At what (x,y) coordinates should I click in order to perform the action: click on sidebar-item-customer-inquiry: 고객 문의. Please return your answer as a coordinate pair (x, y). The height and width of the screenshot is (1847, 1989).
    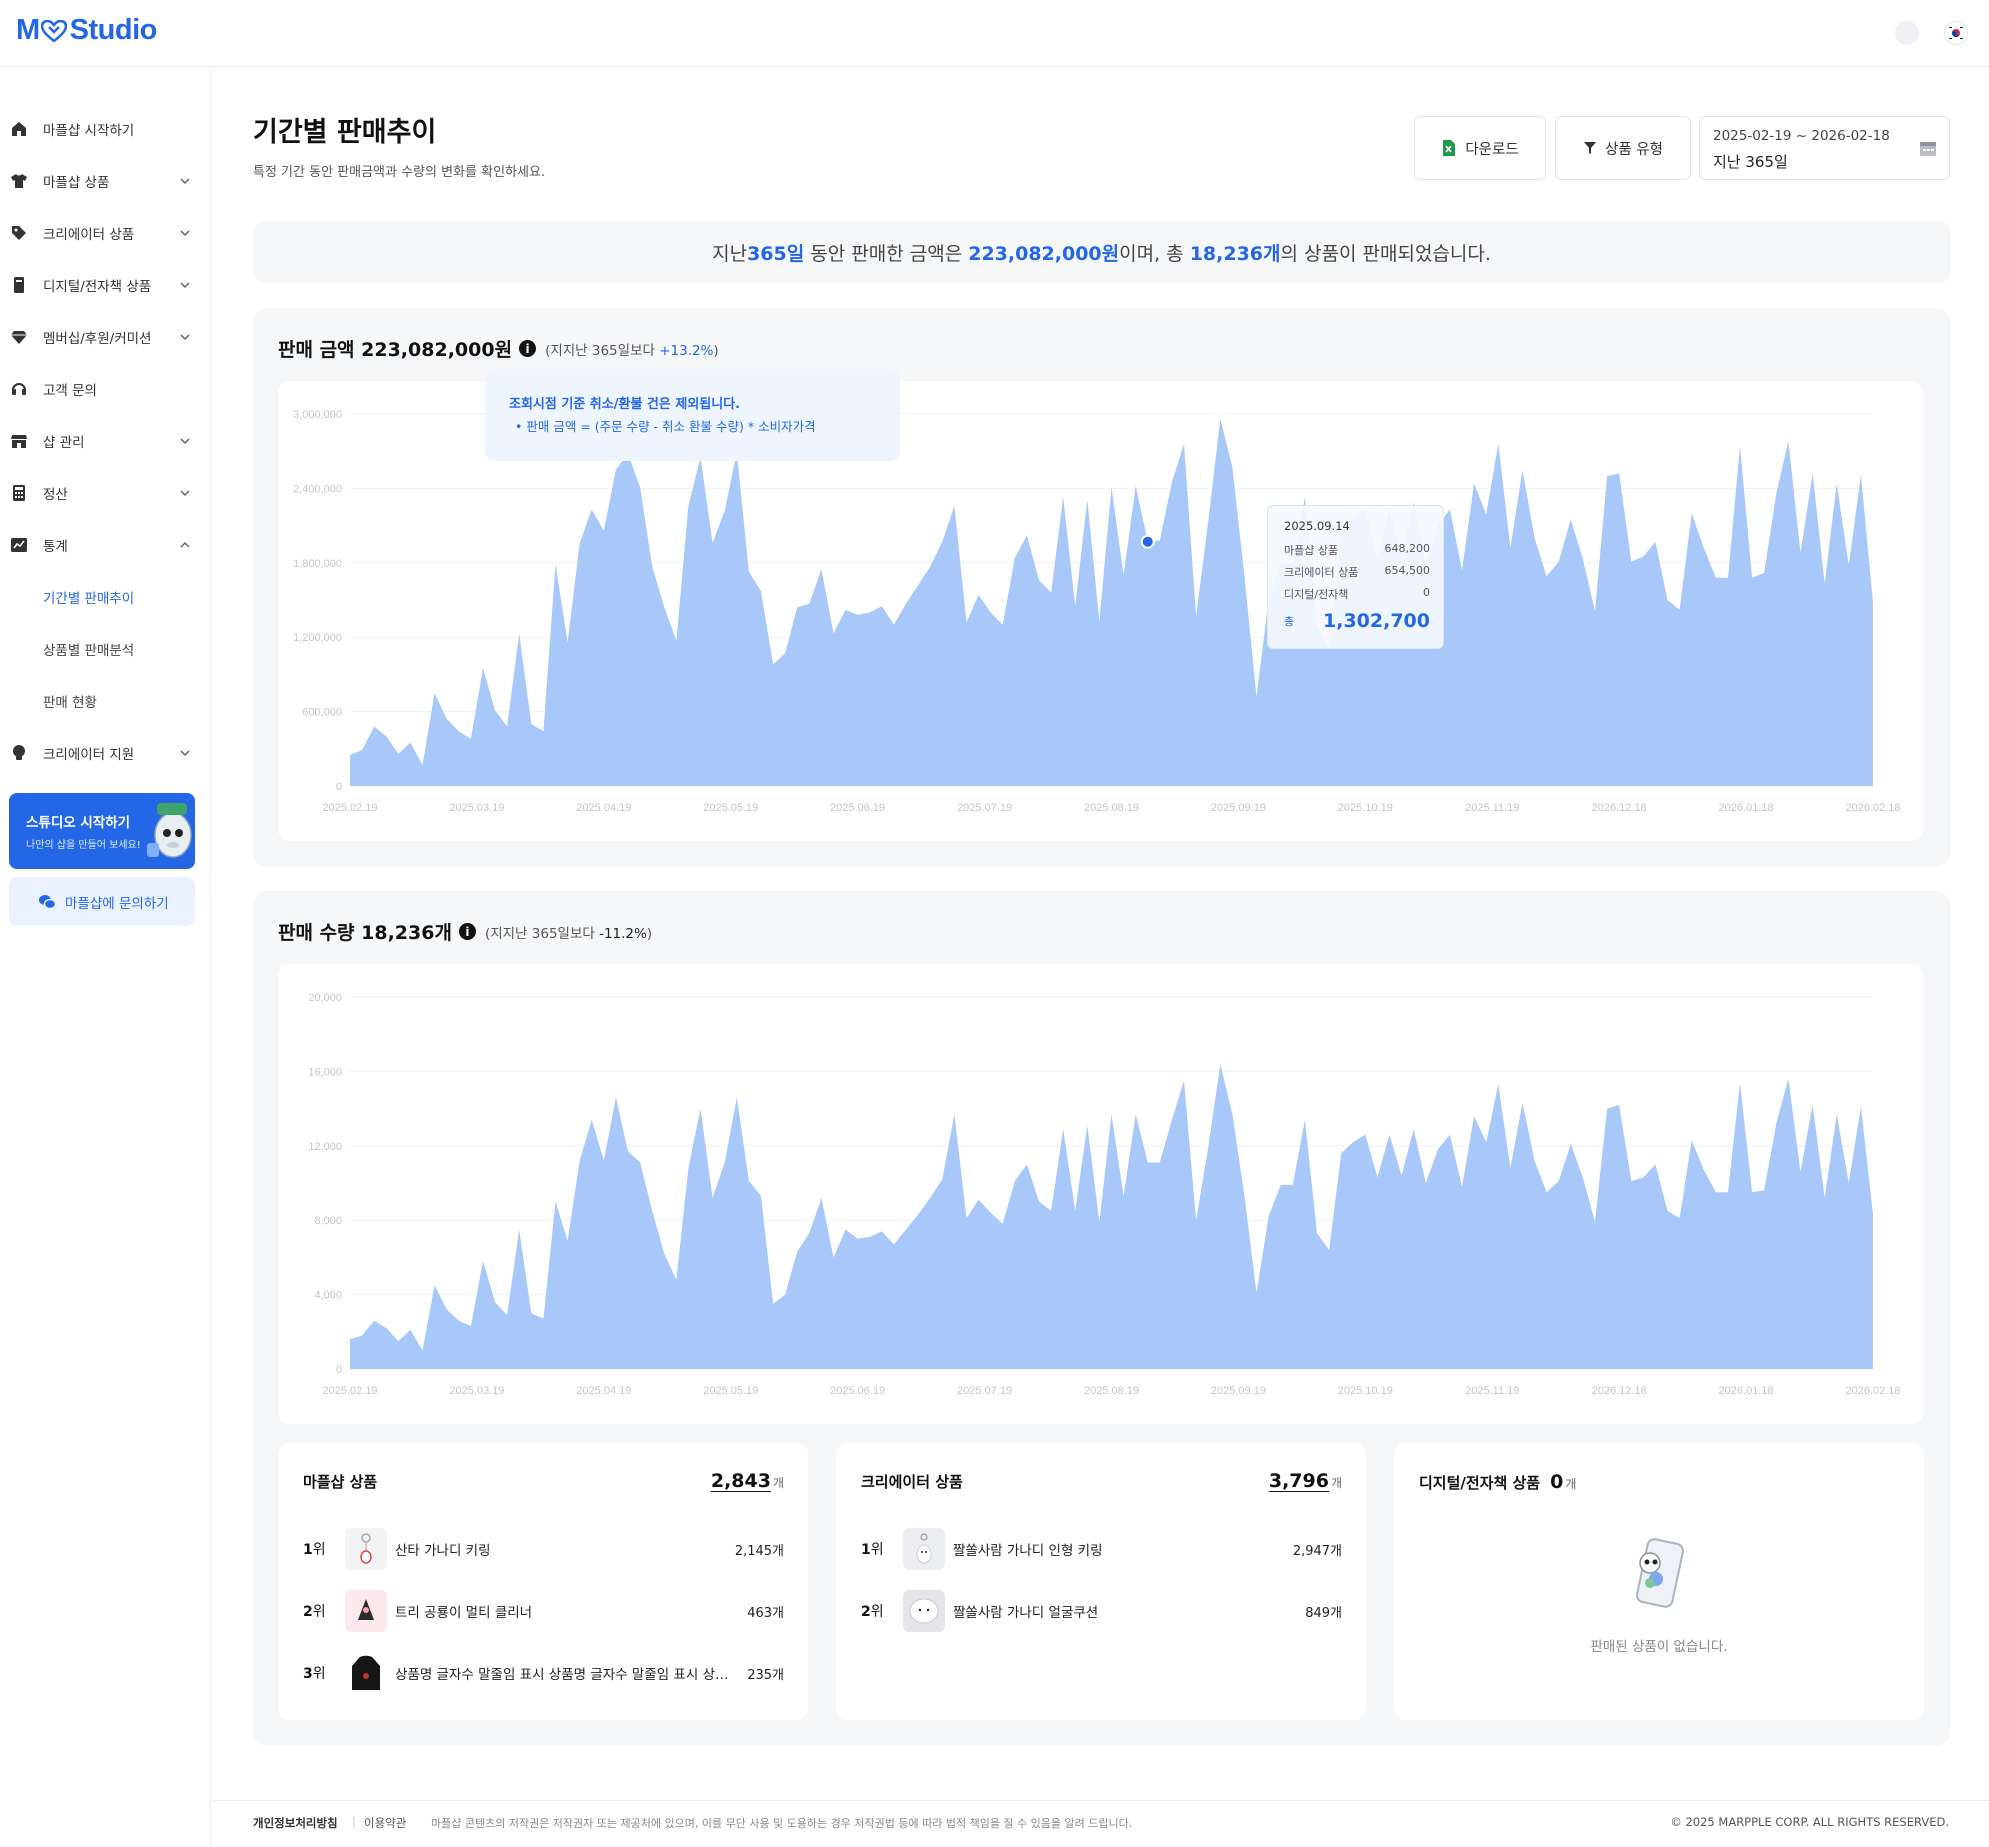
    Looking at the image, I should click on (105, 389).